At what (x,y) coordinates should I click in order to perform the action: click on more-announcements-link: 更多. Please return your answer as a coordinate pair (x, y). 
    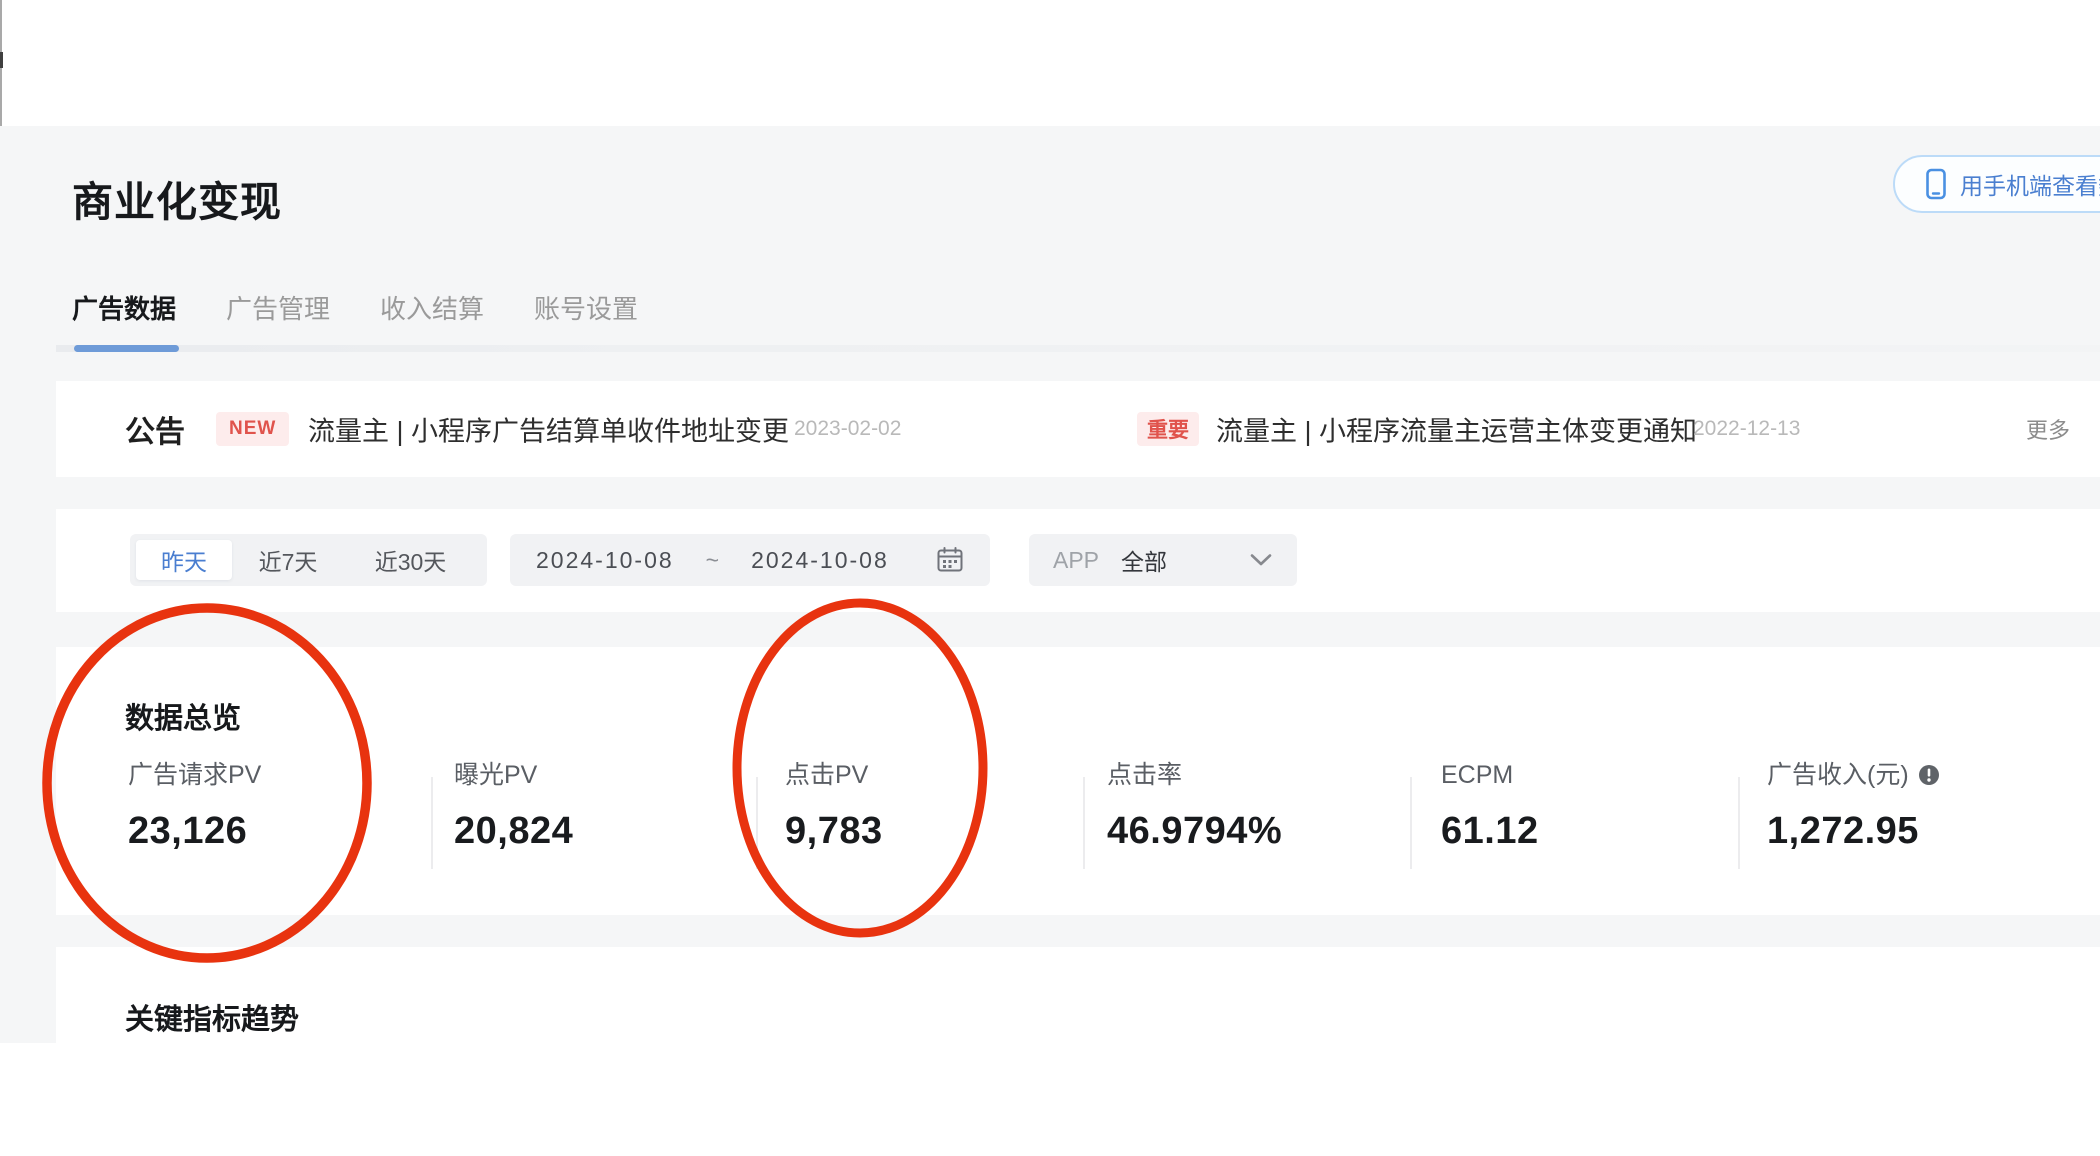
    Looking at the image, I should click on (2048, 429).